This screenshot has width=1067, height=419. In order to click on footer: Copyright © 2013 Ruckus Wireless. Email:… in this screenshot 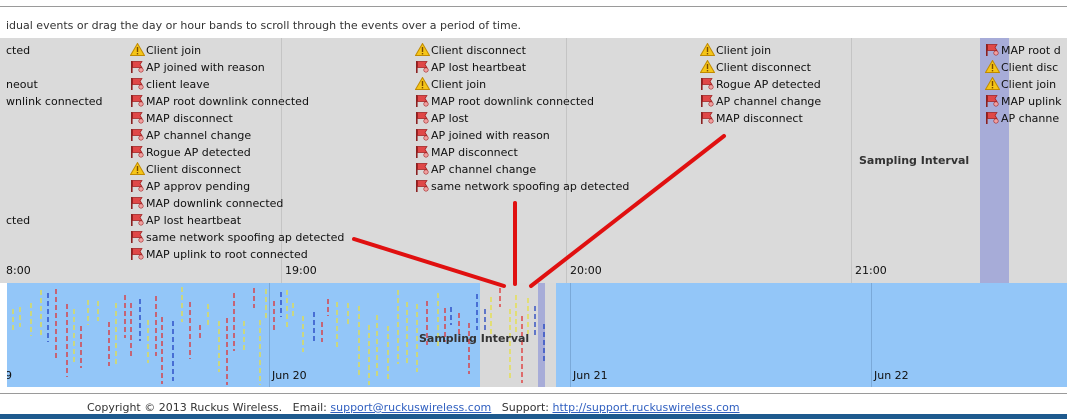, I will do `click(413, 407)`.